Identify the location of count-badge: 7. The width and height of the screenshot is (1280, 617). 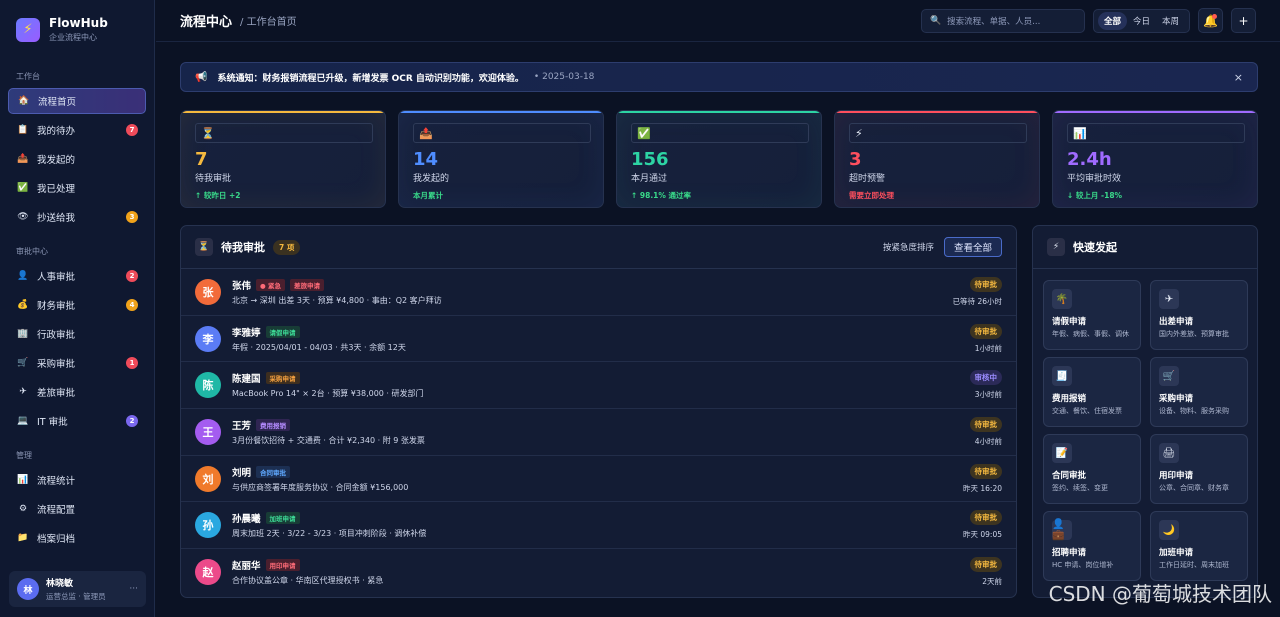
(132, 130).